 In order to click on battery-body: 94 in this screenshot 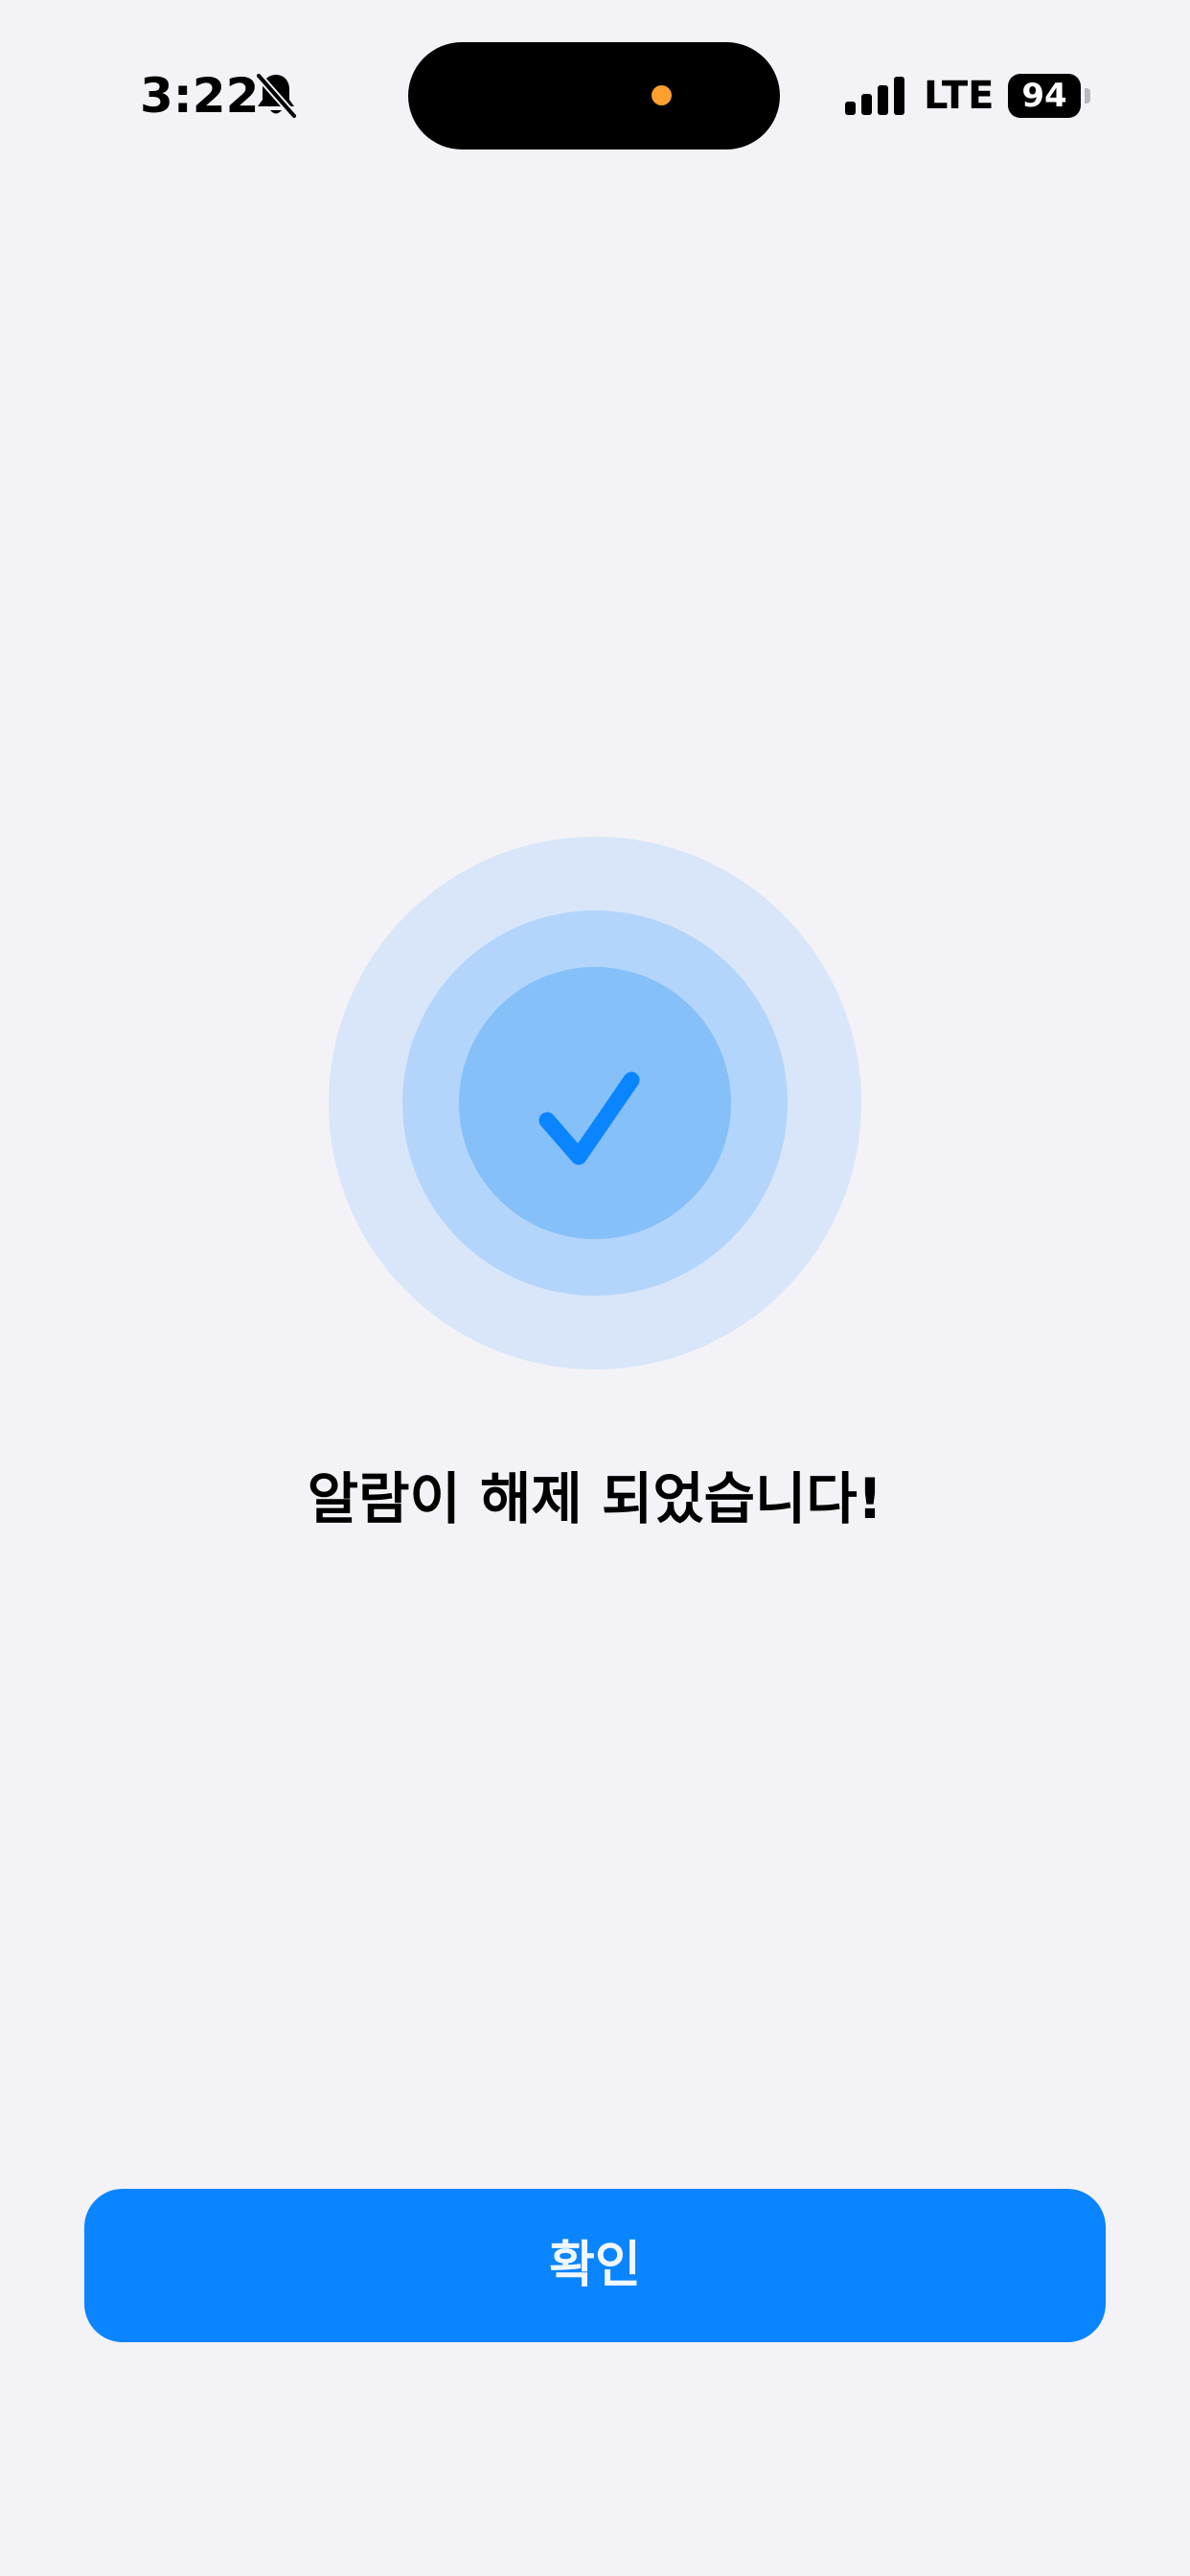, I will do `click(1044, 96)`.